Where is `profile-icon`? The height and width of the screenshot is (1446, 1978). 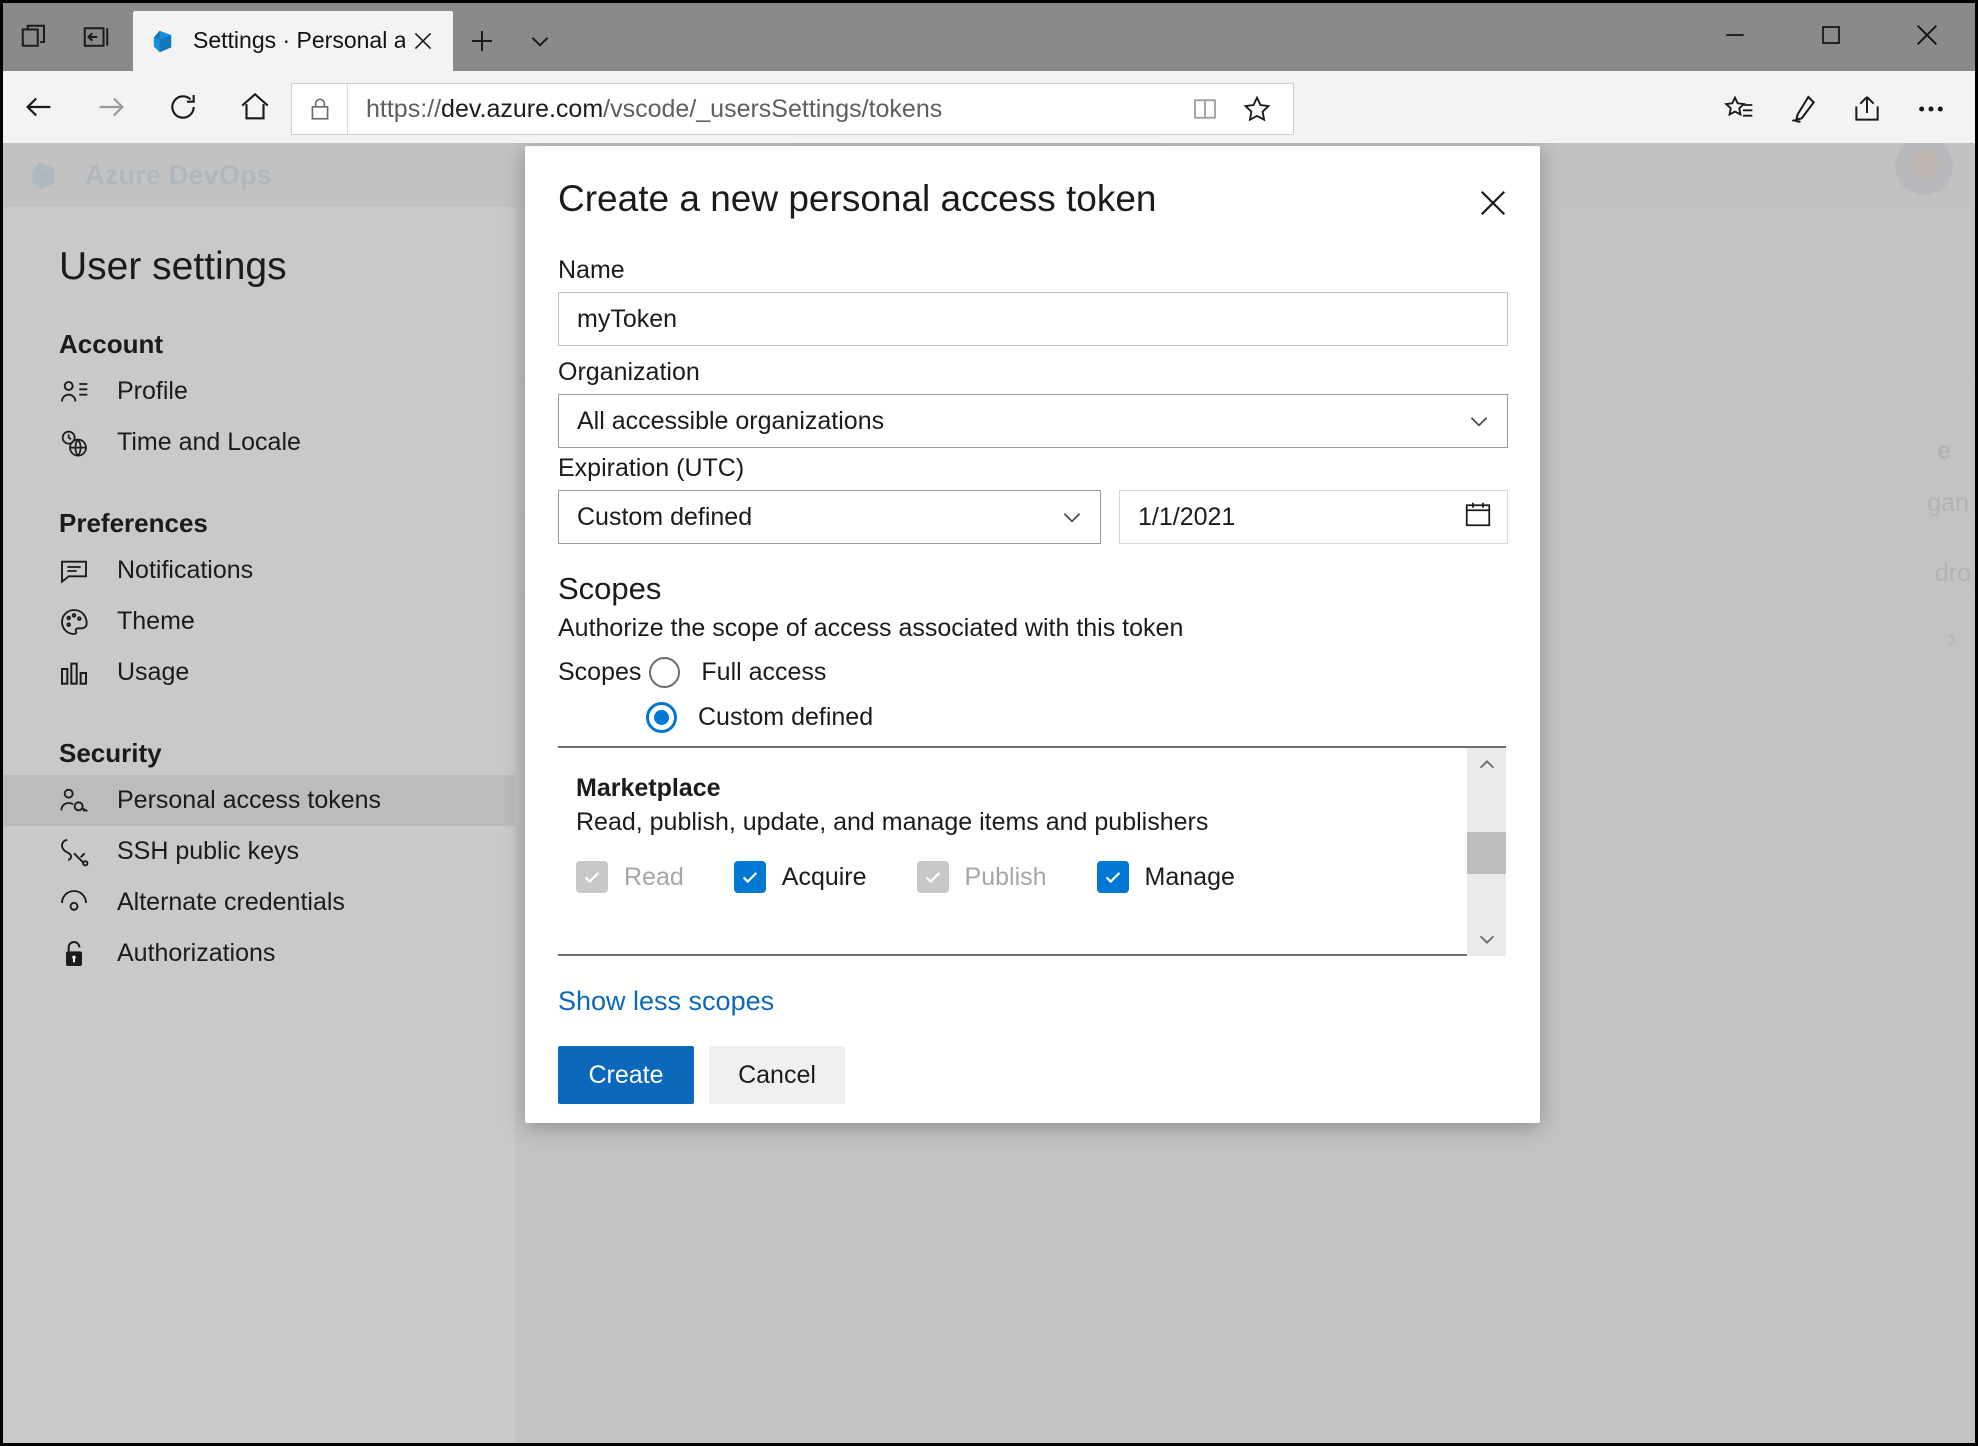 profile-icon is located at coordinates (74, 392).